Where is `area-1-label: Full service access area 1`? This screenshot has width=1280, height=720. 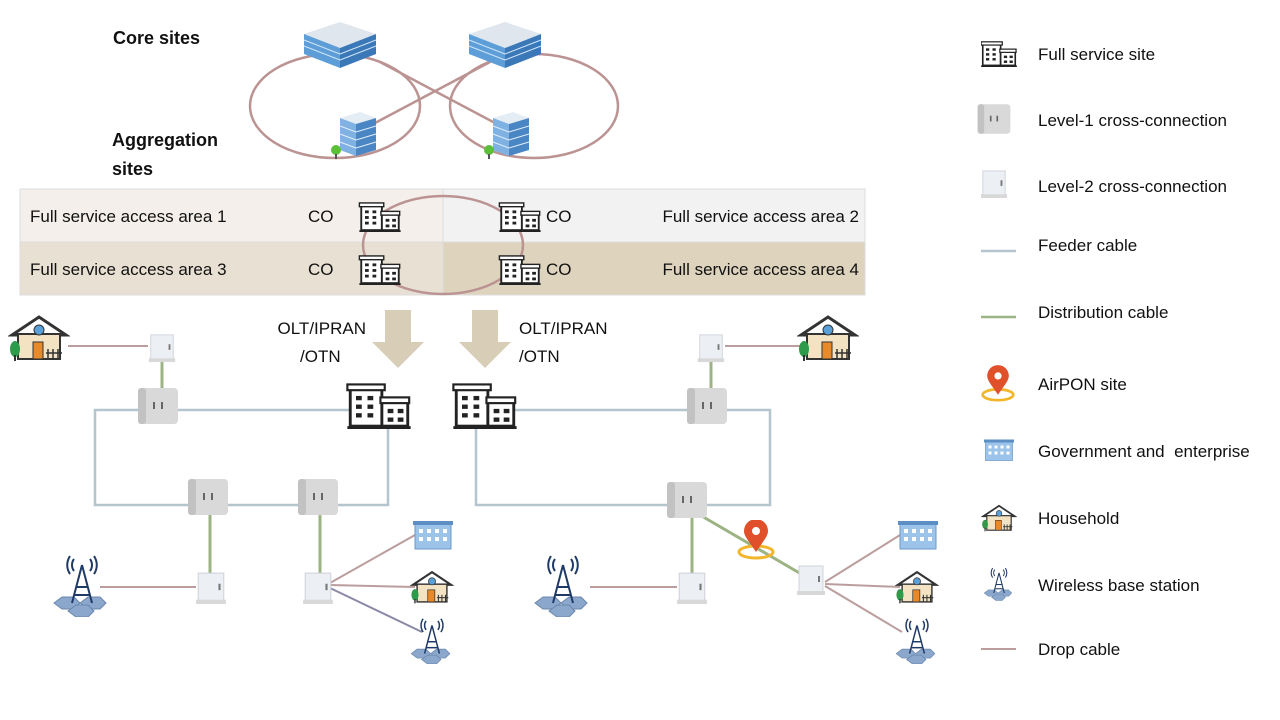
area-1-label: Full service access area 1 is located at coordinates (128, 216).